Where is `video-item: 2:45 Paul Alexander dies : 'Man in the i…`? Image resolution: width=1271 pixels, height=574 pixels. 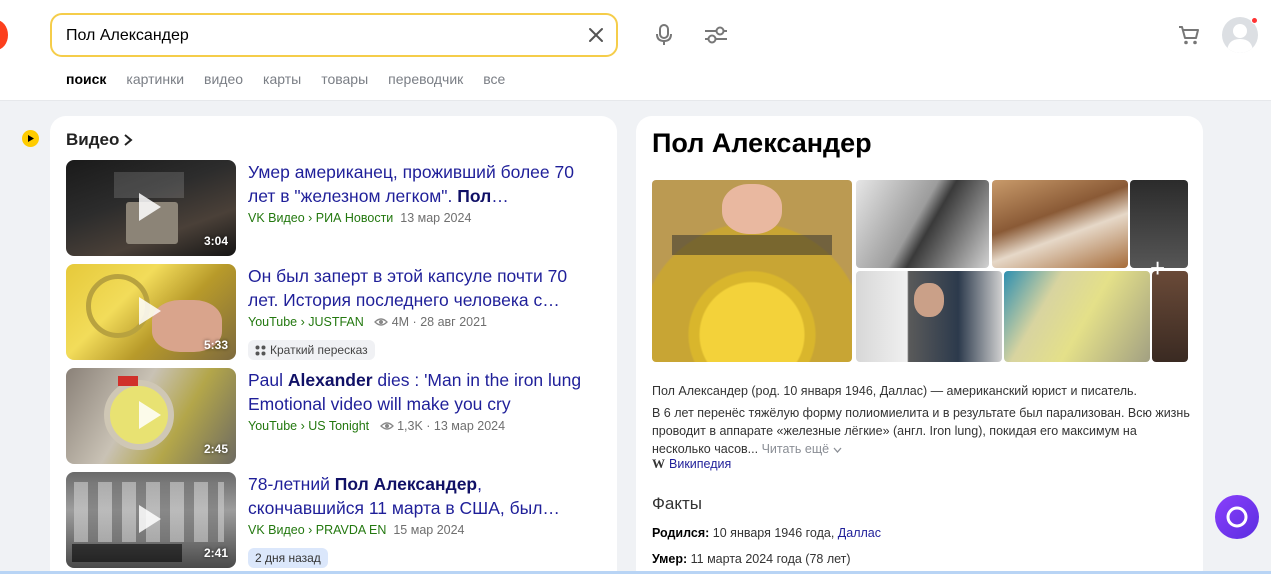 video-item: 2:45 Paul Alexander dies : 'Man in the i… is located at coordinates (336, 416).